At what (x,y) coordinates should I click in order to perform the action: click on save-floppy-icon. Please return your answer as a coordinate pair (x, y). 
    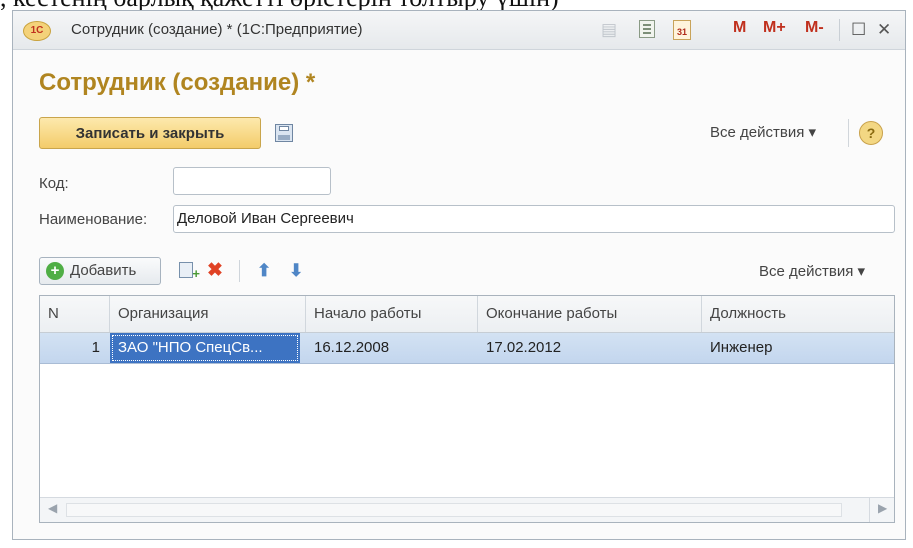
    Looking at the image, I should click on (284, 133).